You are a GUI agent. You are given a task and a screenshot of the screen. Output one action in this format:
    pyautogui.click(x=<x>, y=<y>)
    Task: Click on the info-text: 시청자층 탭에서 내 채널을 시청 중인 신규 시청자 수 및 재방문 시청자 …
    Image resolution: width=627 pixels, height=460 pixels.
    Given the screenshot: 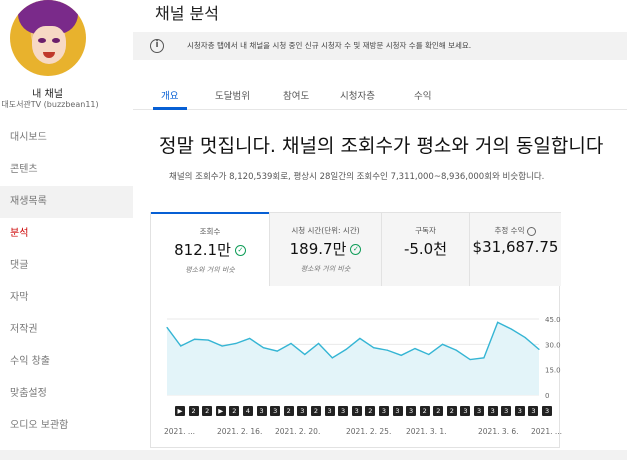 What is the action you would take?
    pyautogui.click(x=329, y=45)
    